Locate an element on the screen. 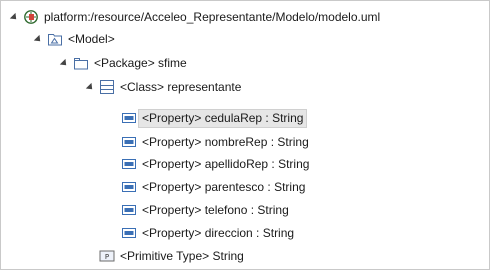 The height and width of the screenshot is (272, 492). tree-node-property: <Property> cedulaRep : String is located at coordinates (214, 118).